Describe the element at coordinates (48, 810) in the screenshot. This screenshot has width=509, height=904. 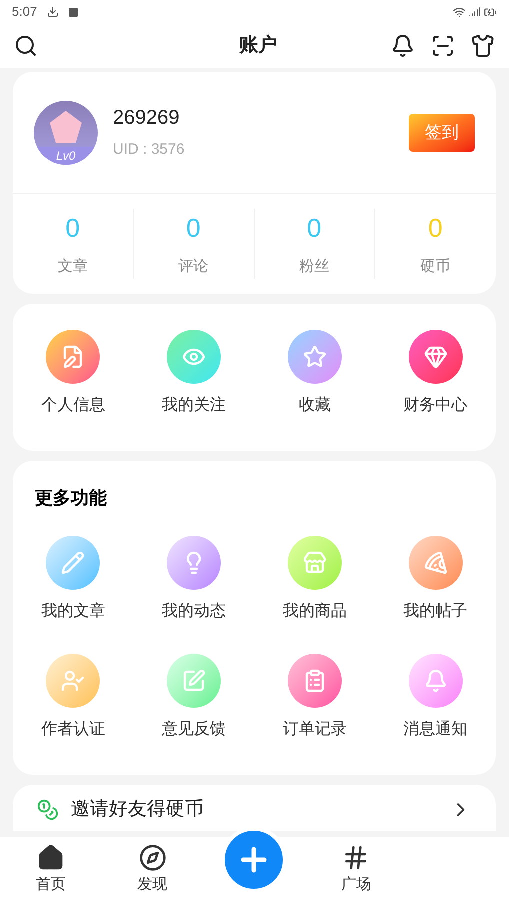
I see `coin-icon` at that location.